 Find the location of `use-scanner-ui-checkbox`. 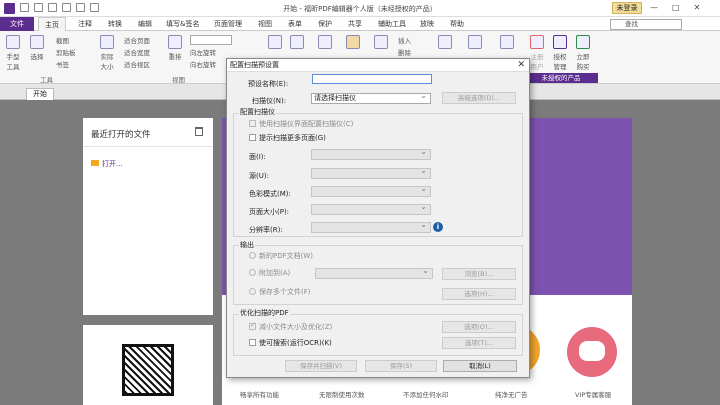

use-scanner-ui-checkbox is located at coordinates (252, 123).